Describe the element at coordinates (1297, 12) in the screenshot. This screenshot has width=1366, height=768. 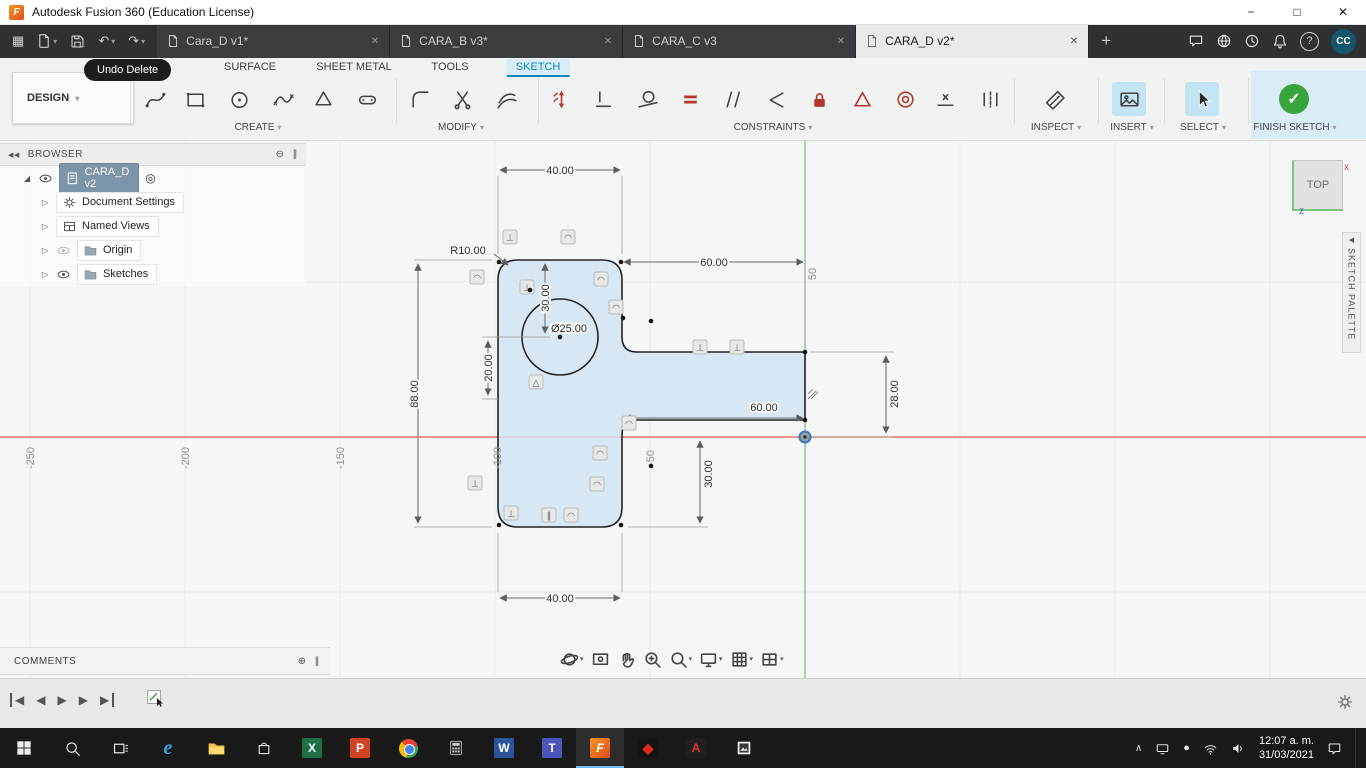
I see `maximize-button: □` at that location.